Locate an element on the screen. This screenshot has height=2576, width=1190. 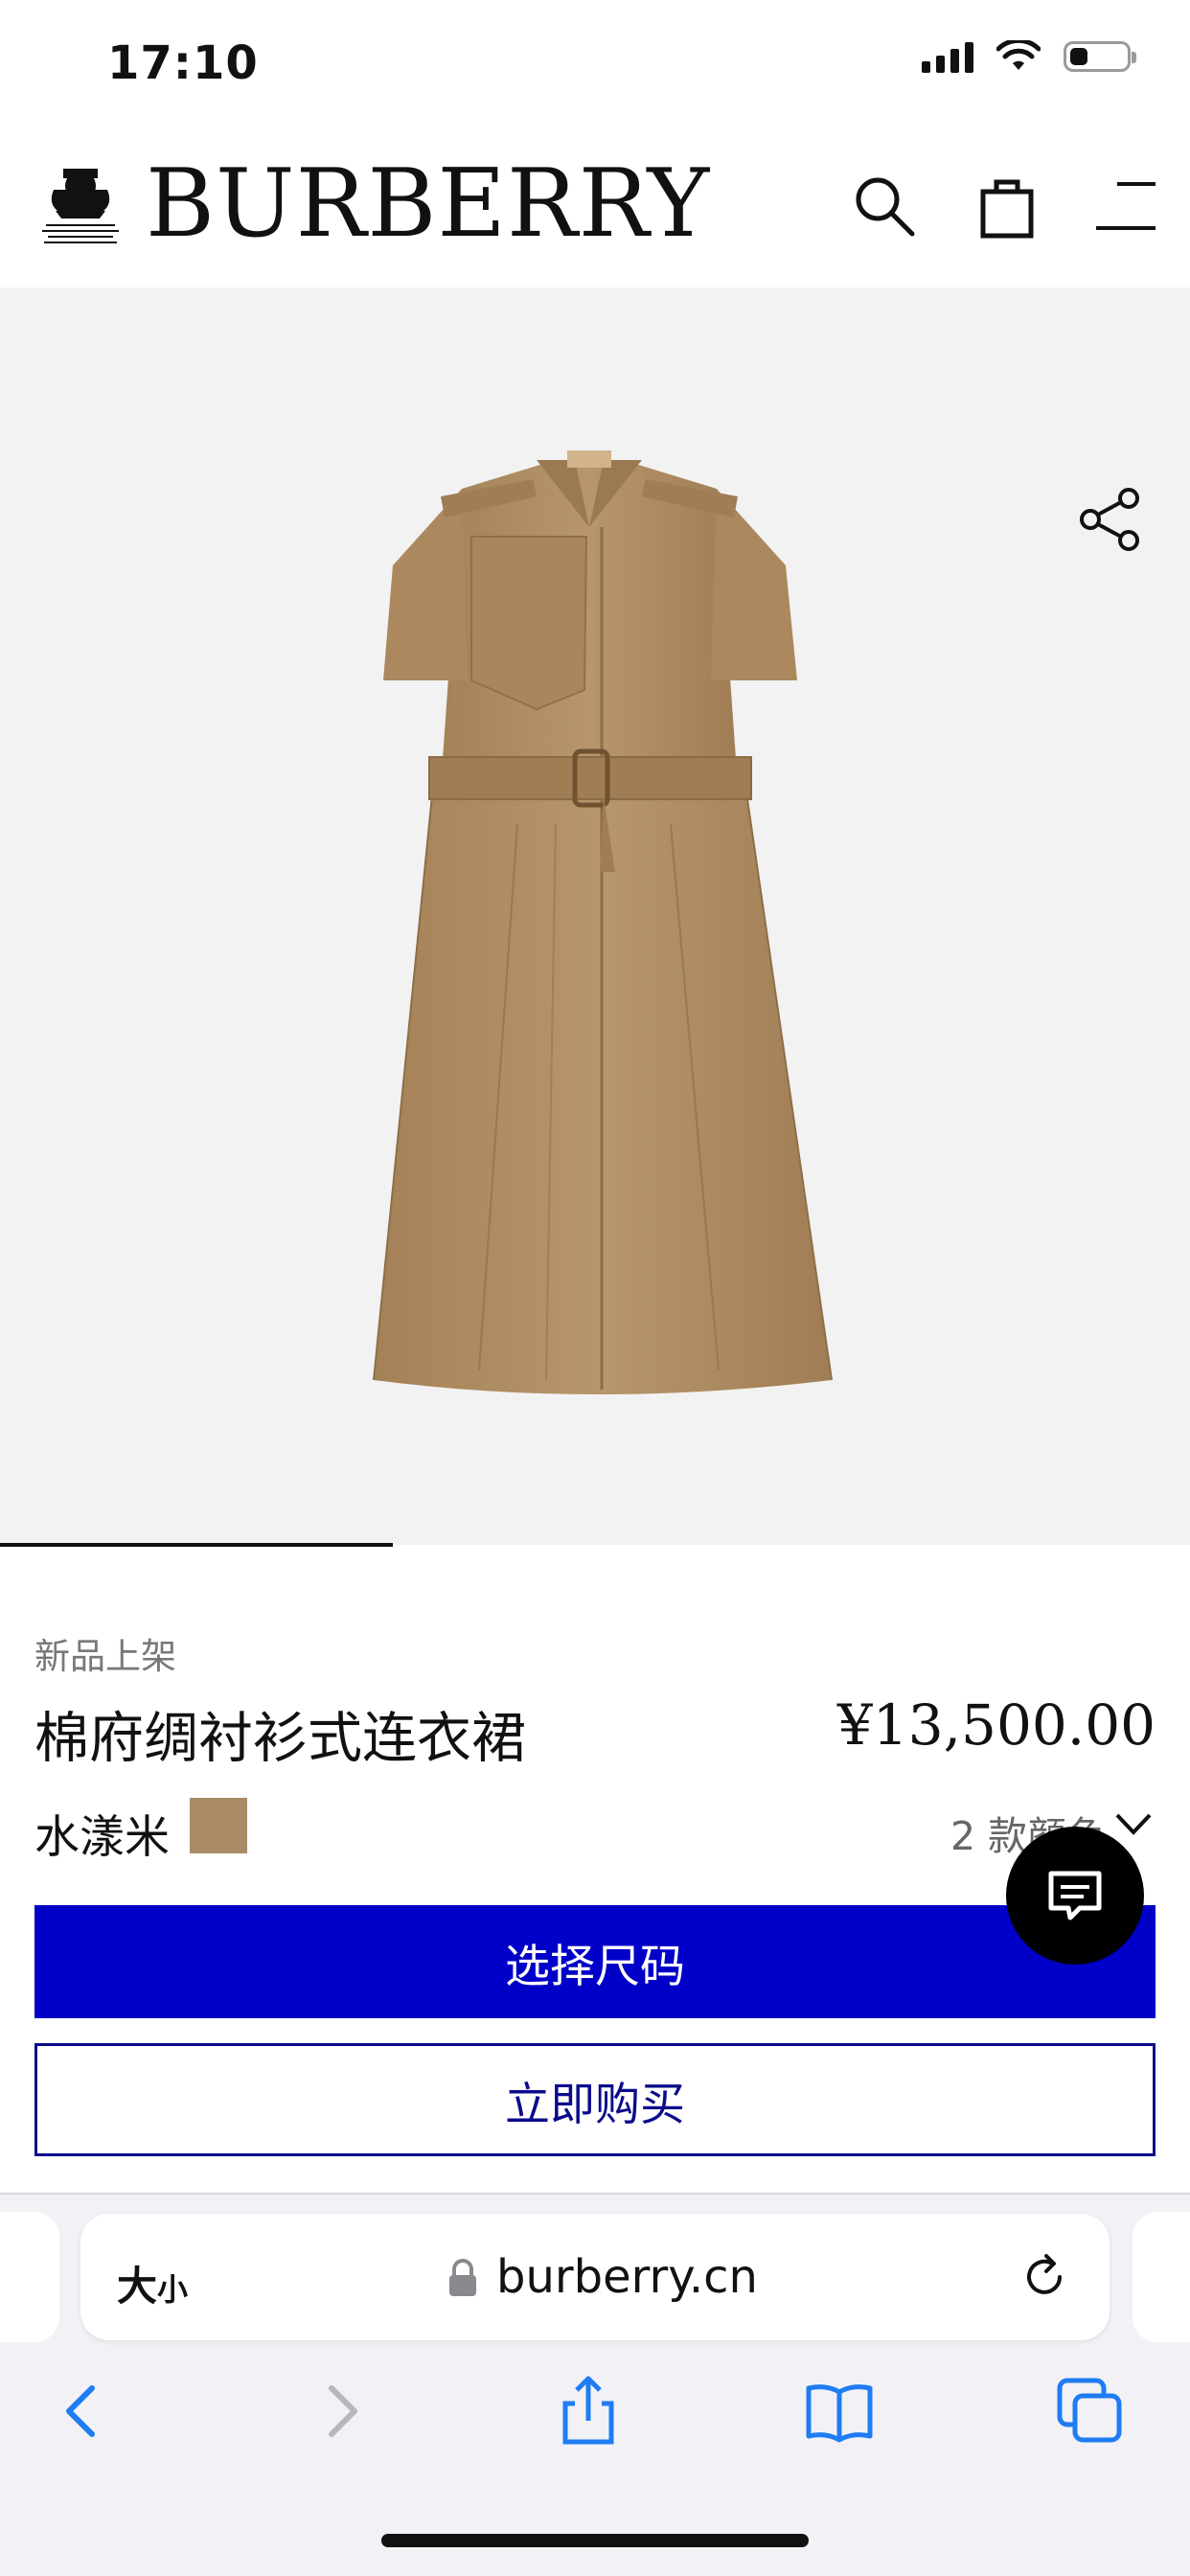
chat-button is located at coordinates (1075, 1896).